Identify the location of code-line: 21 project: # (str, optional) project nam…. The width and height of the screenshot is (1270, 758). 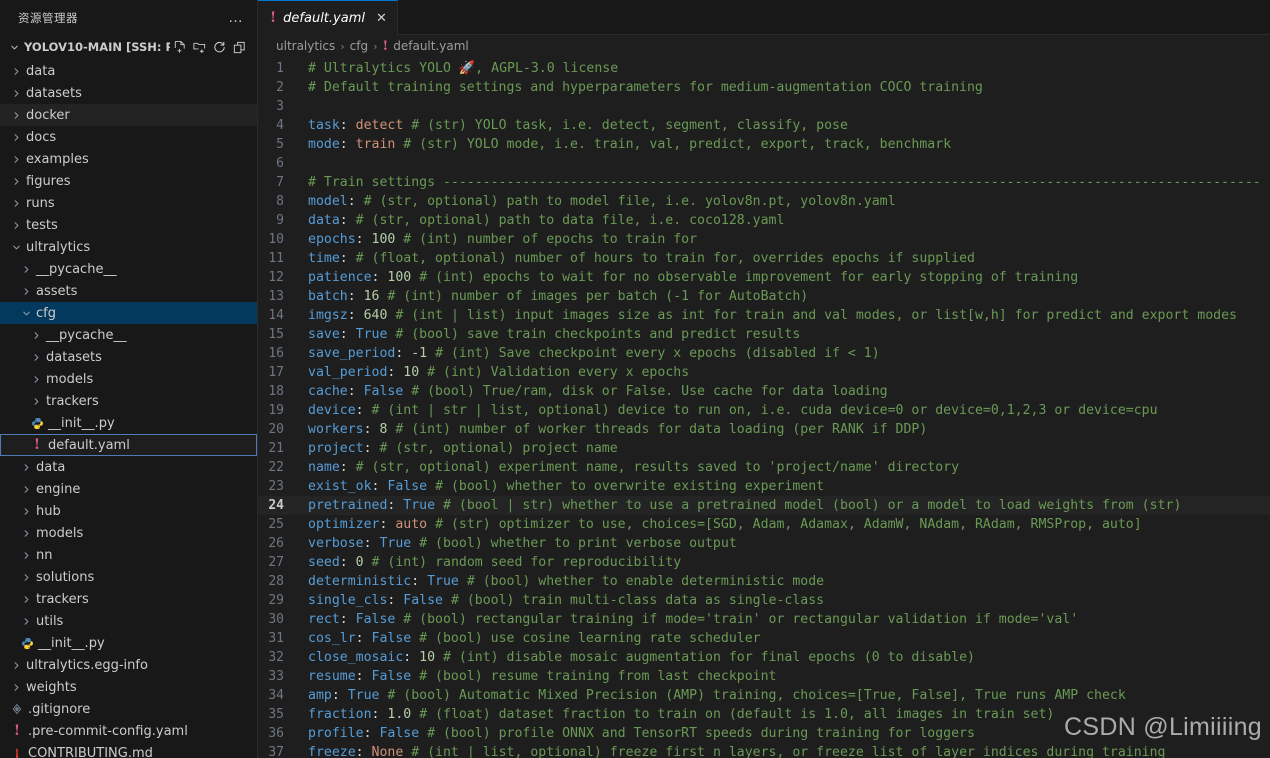
(764, 448).